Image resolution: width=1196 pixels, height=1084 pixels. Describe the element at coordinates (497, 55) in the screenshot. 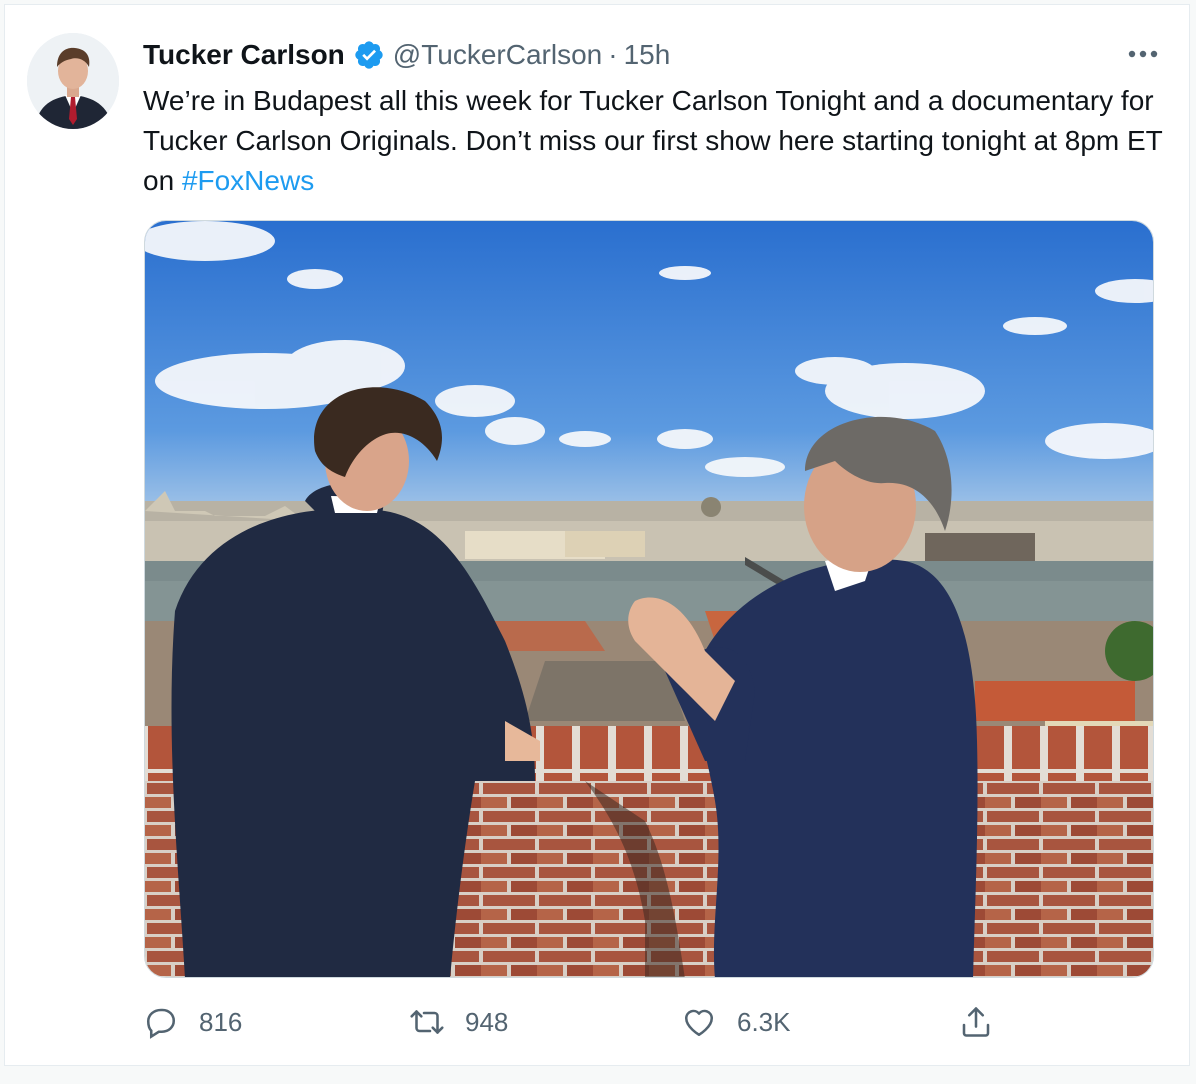

I see `author-handle: @TuckerCarlson` at that location.